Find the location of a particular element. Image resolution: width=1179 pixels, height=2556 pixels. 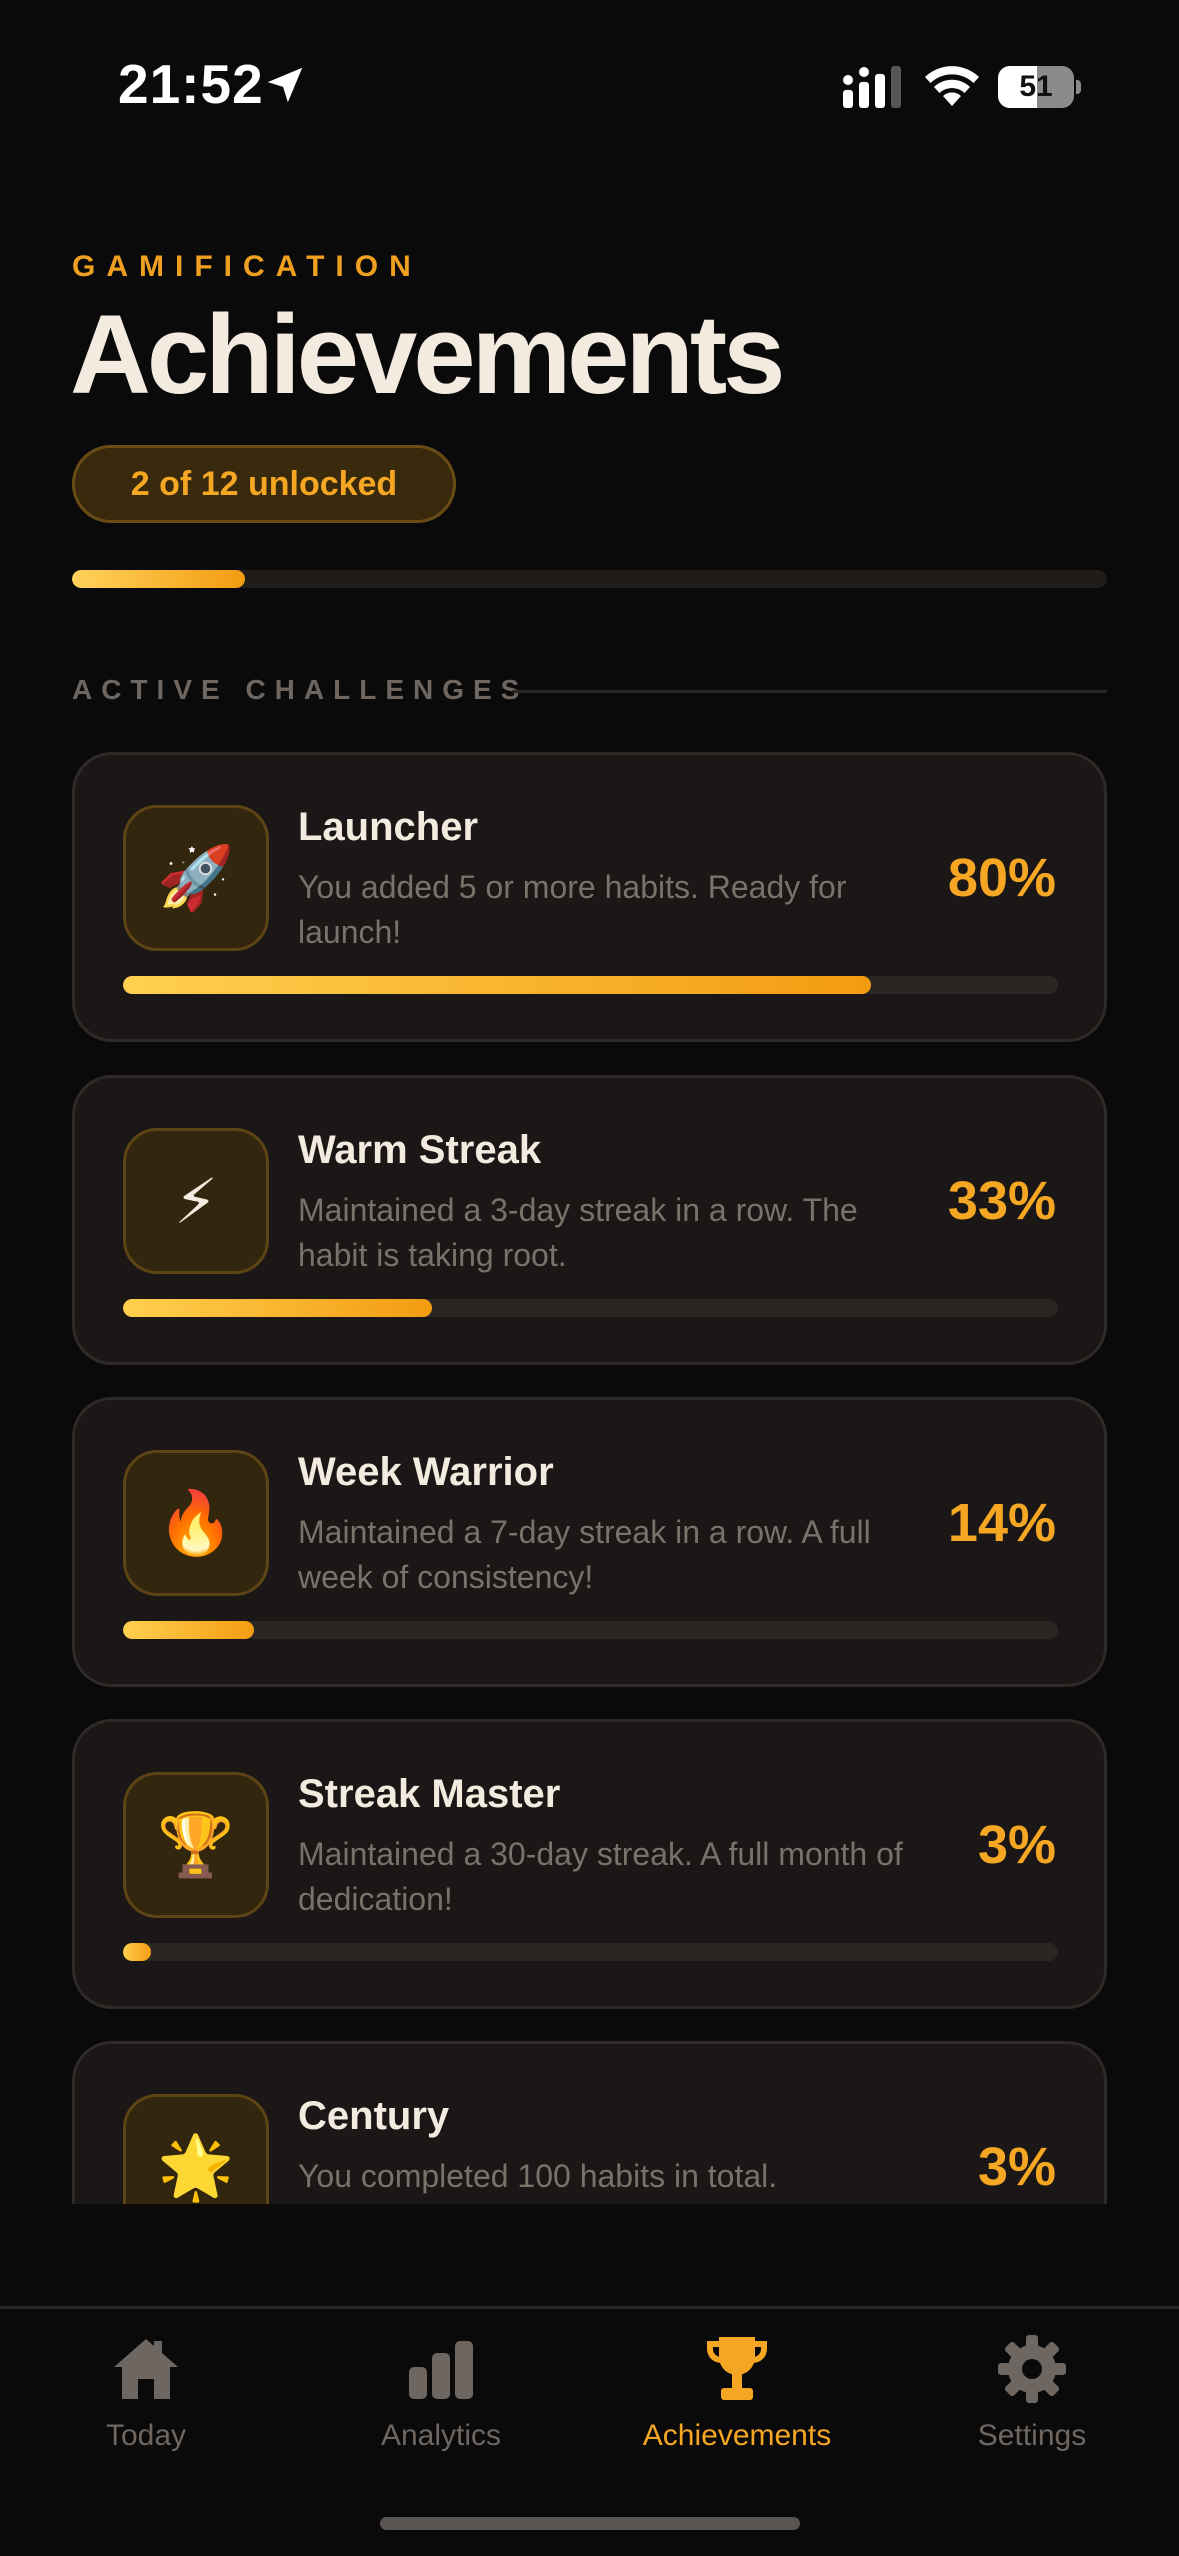

unlocked-count-badge: 2 of 12 unlocked is located at coordinates (264, 484).